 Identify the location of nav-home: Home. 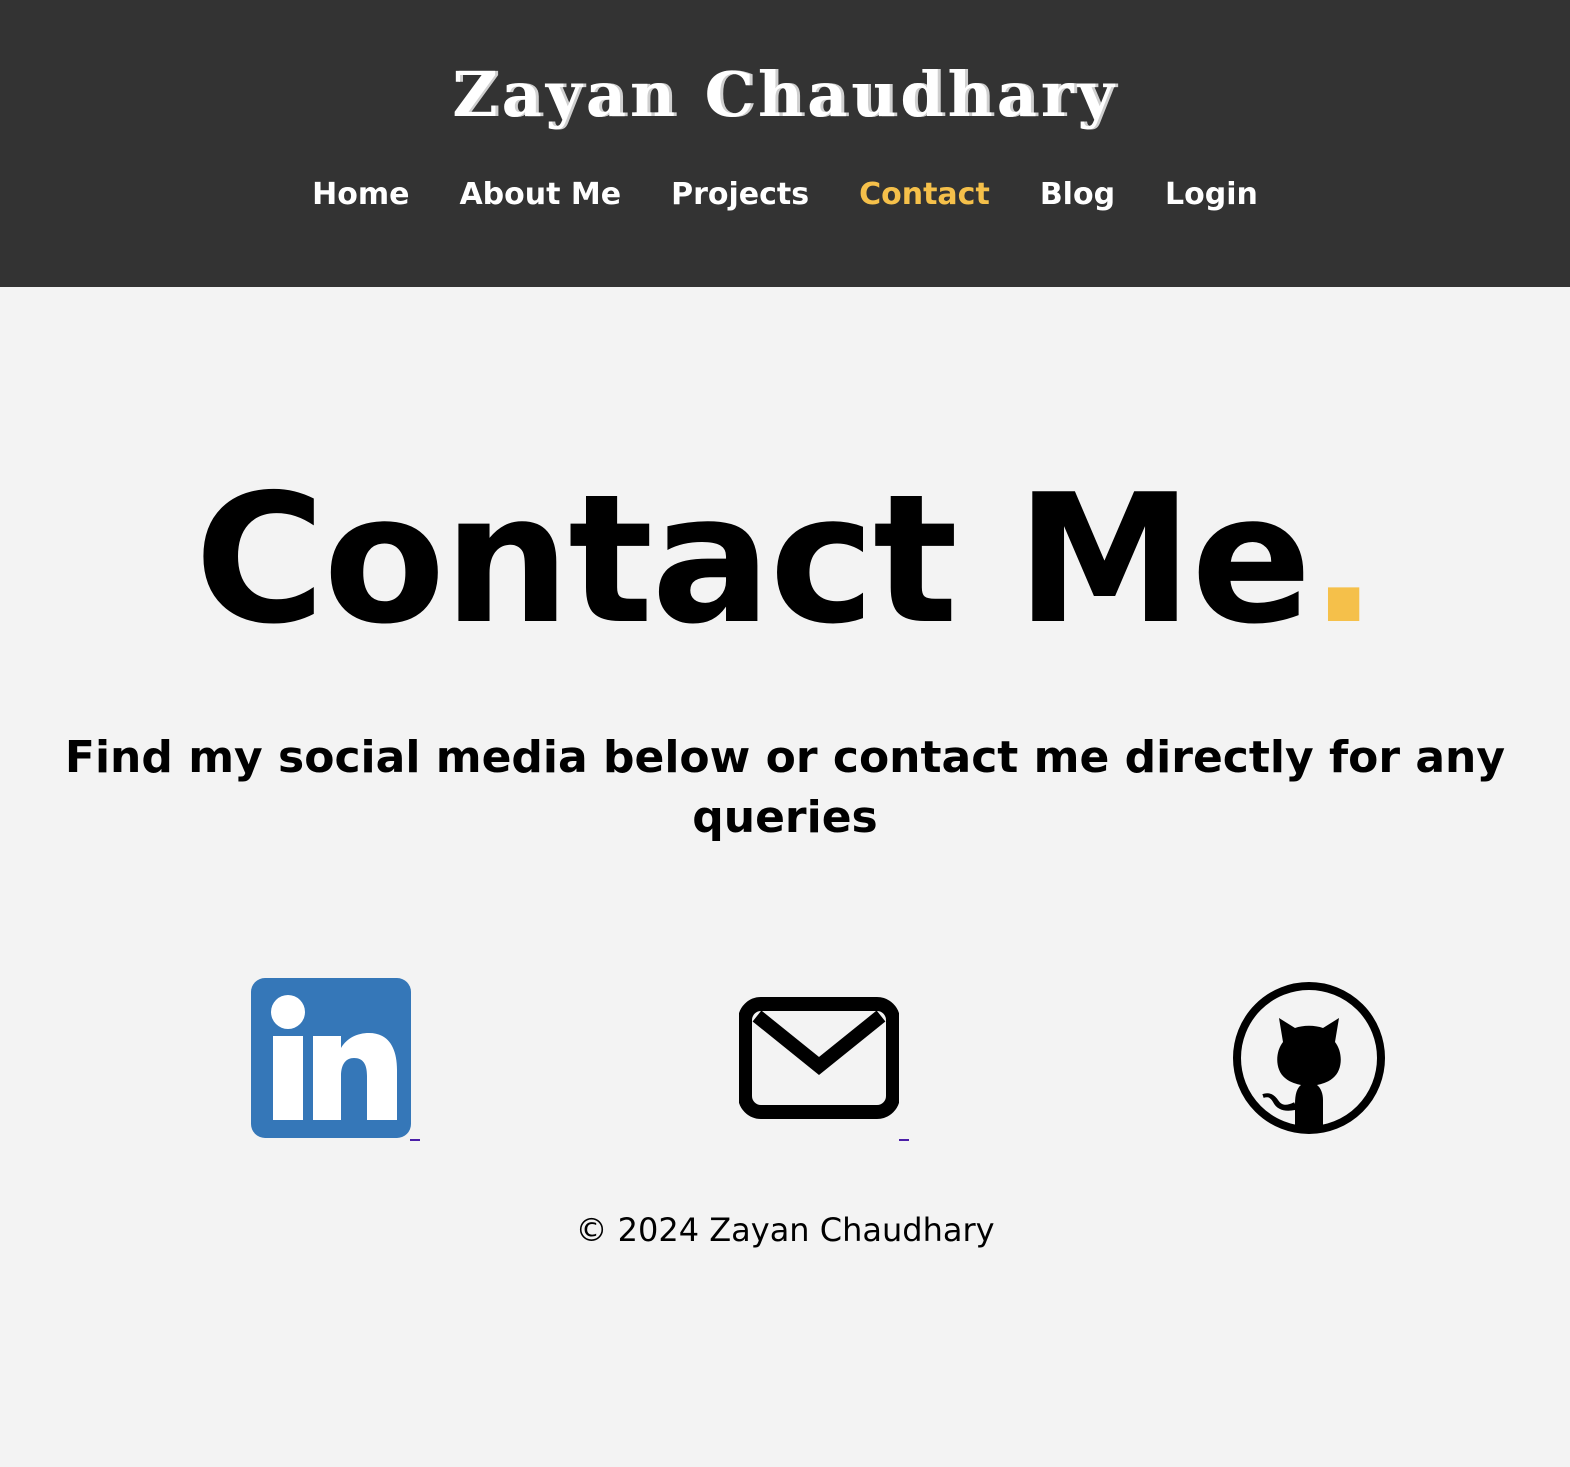
(360, 195).